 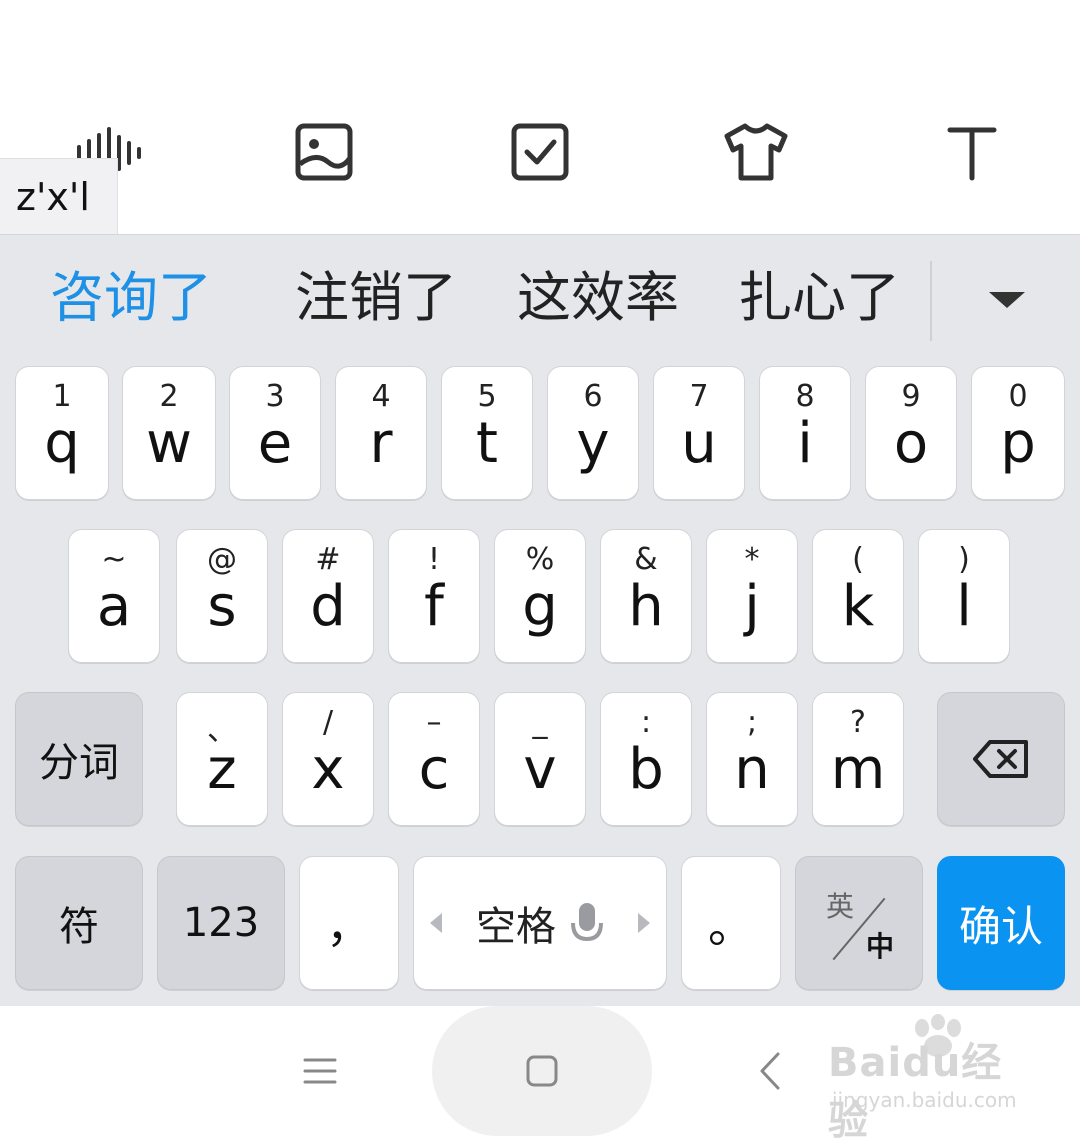 I want to click on confirm-key: 确认, so click(x=1001, y=923).